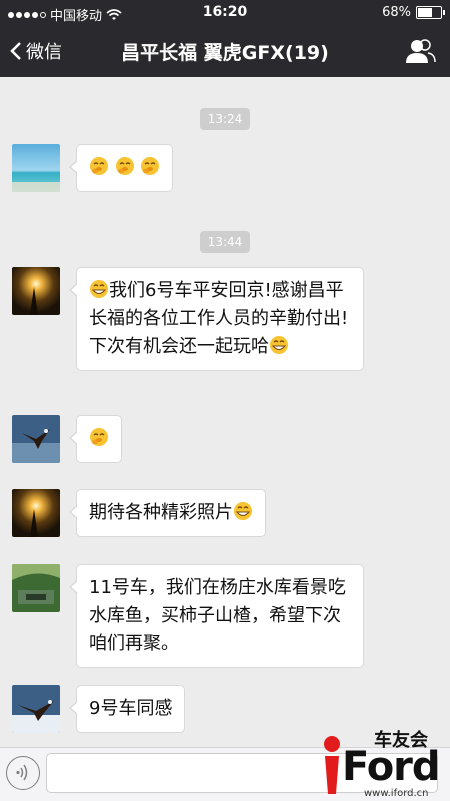  What do you see at coordinates (225, 119) in the screenshot?
I see `timestamp: 13:24` at bounding box center [225, 119].